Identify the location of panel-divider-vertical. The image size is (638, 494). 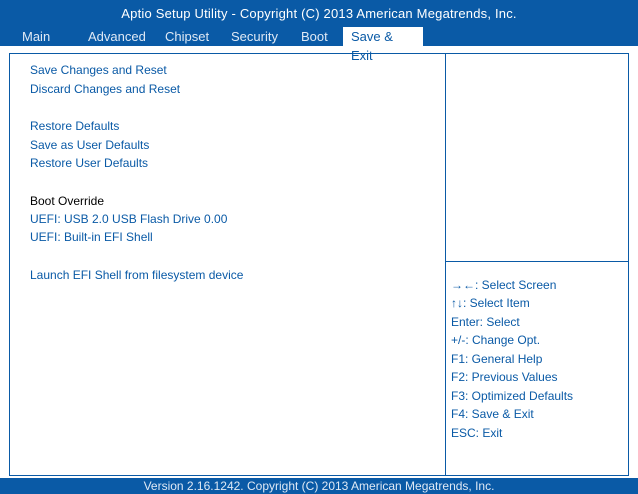
(445, 264).